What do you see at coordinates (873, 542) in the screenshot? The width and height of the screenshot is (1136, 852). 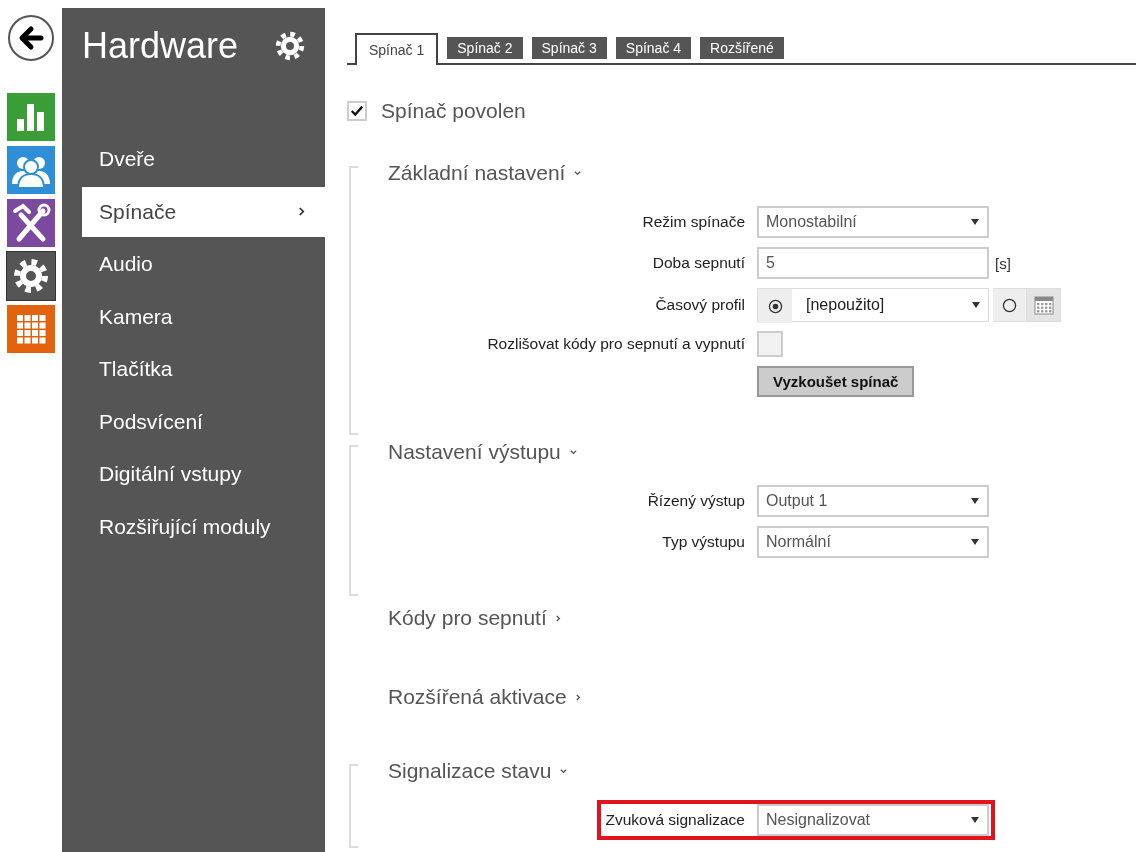 I see `dropdown: Normální` at bounding box center [873, 542].